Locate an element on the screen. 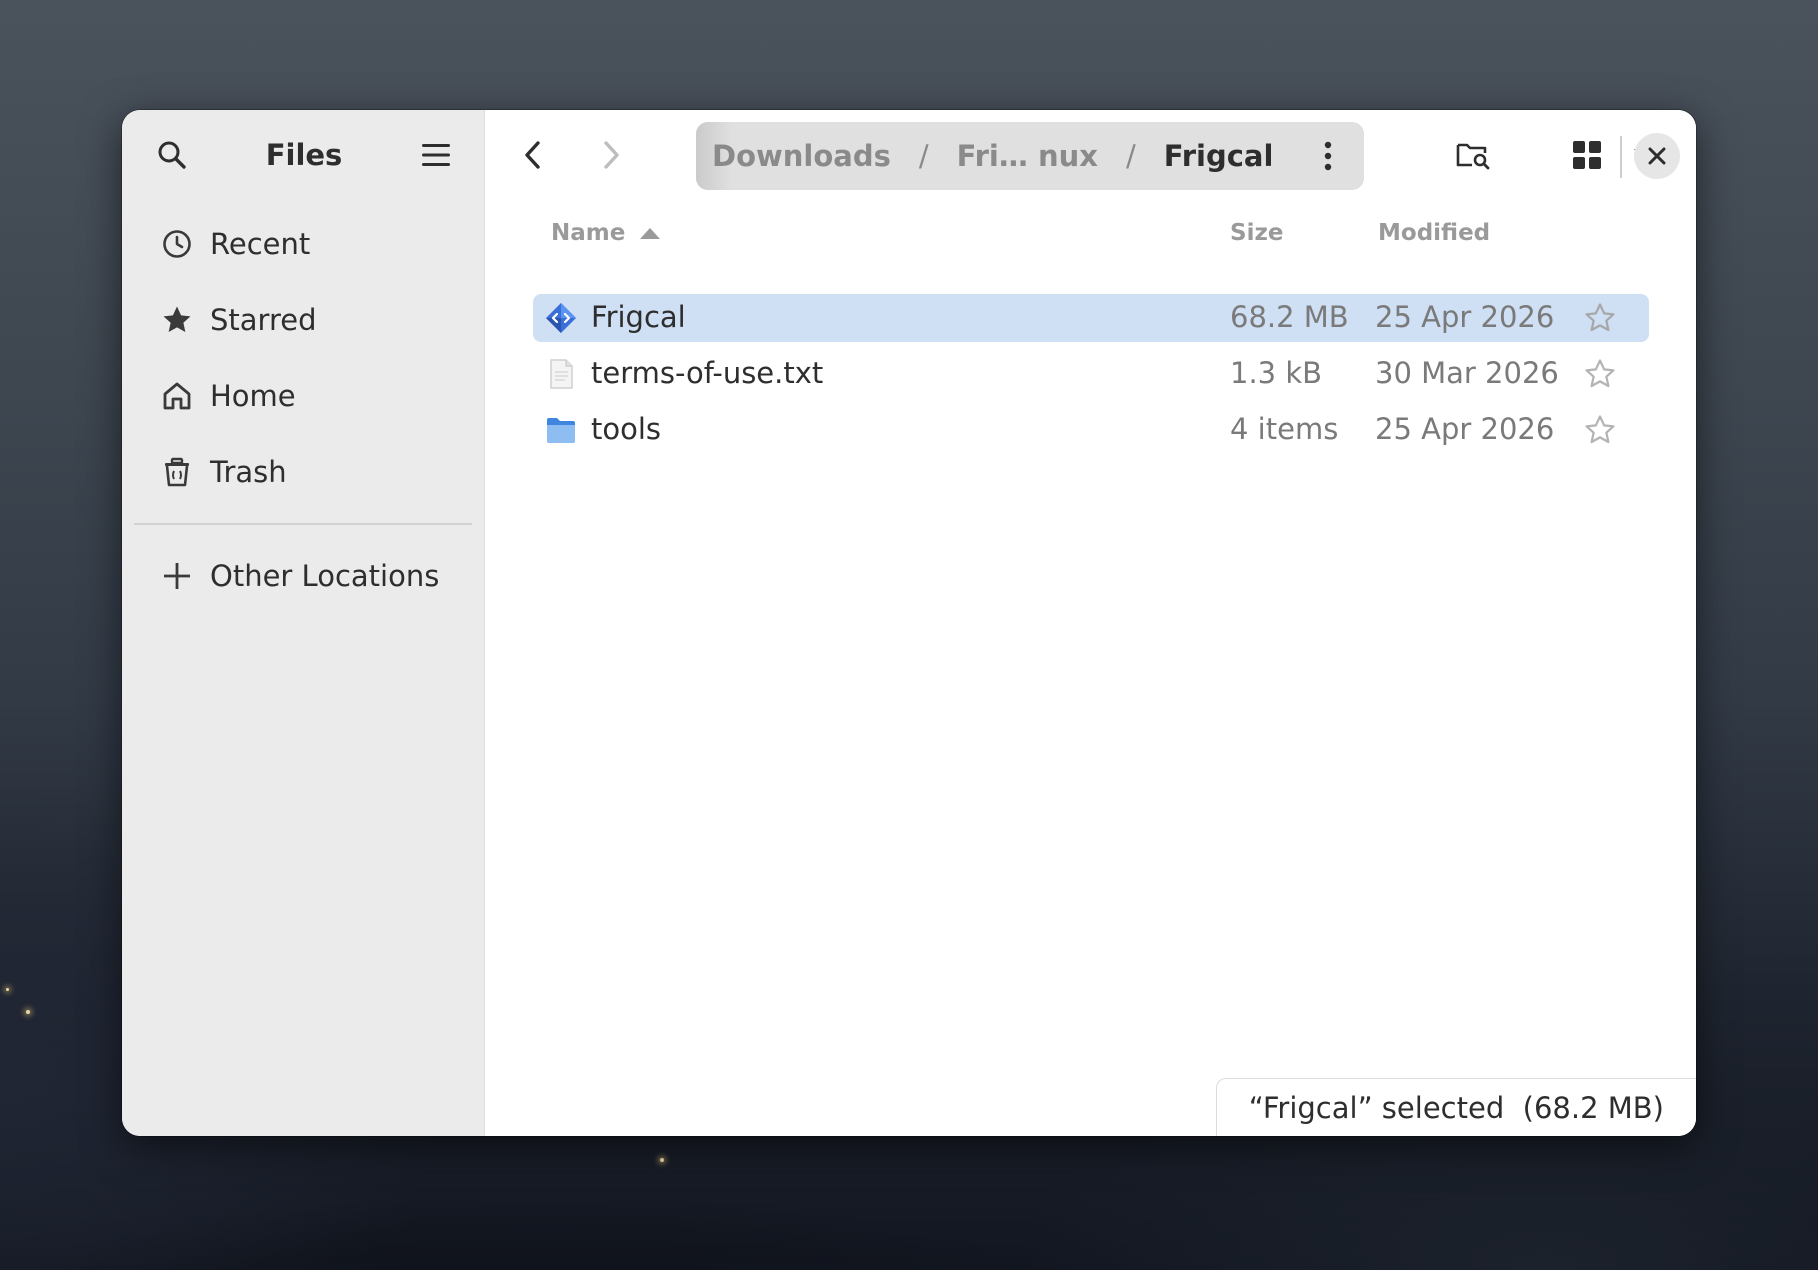 The image size is (1818, 1270). file-size: 1.3 kB is located at coordinates (1276, 373).